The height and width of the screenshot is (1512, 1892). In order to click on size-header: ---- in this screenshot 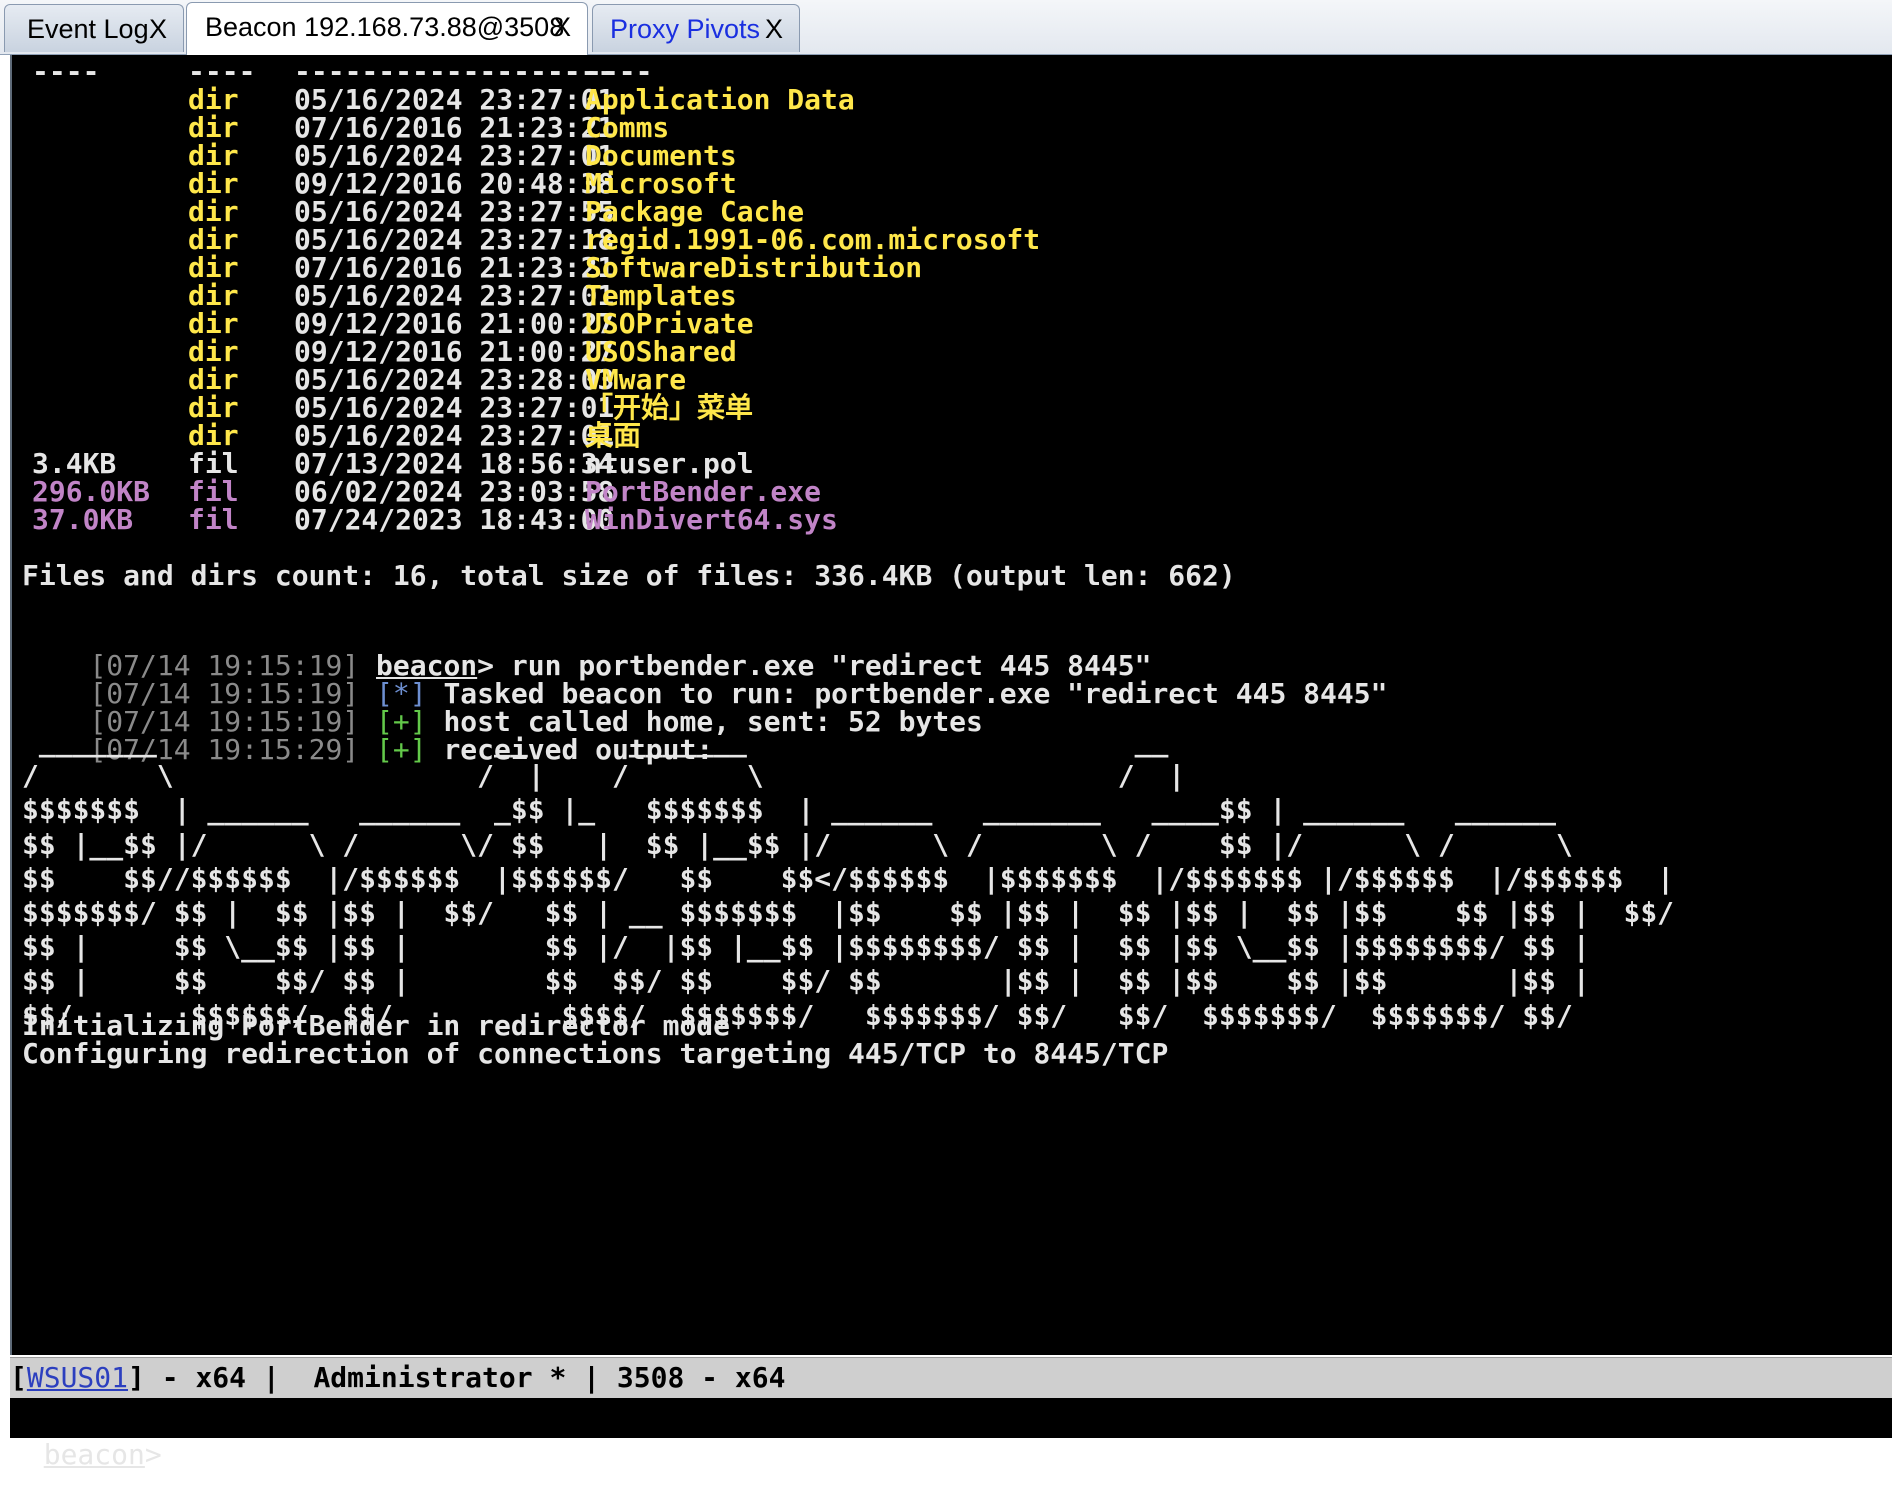, I will do `click(66, 71)`.